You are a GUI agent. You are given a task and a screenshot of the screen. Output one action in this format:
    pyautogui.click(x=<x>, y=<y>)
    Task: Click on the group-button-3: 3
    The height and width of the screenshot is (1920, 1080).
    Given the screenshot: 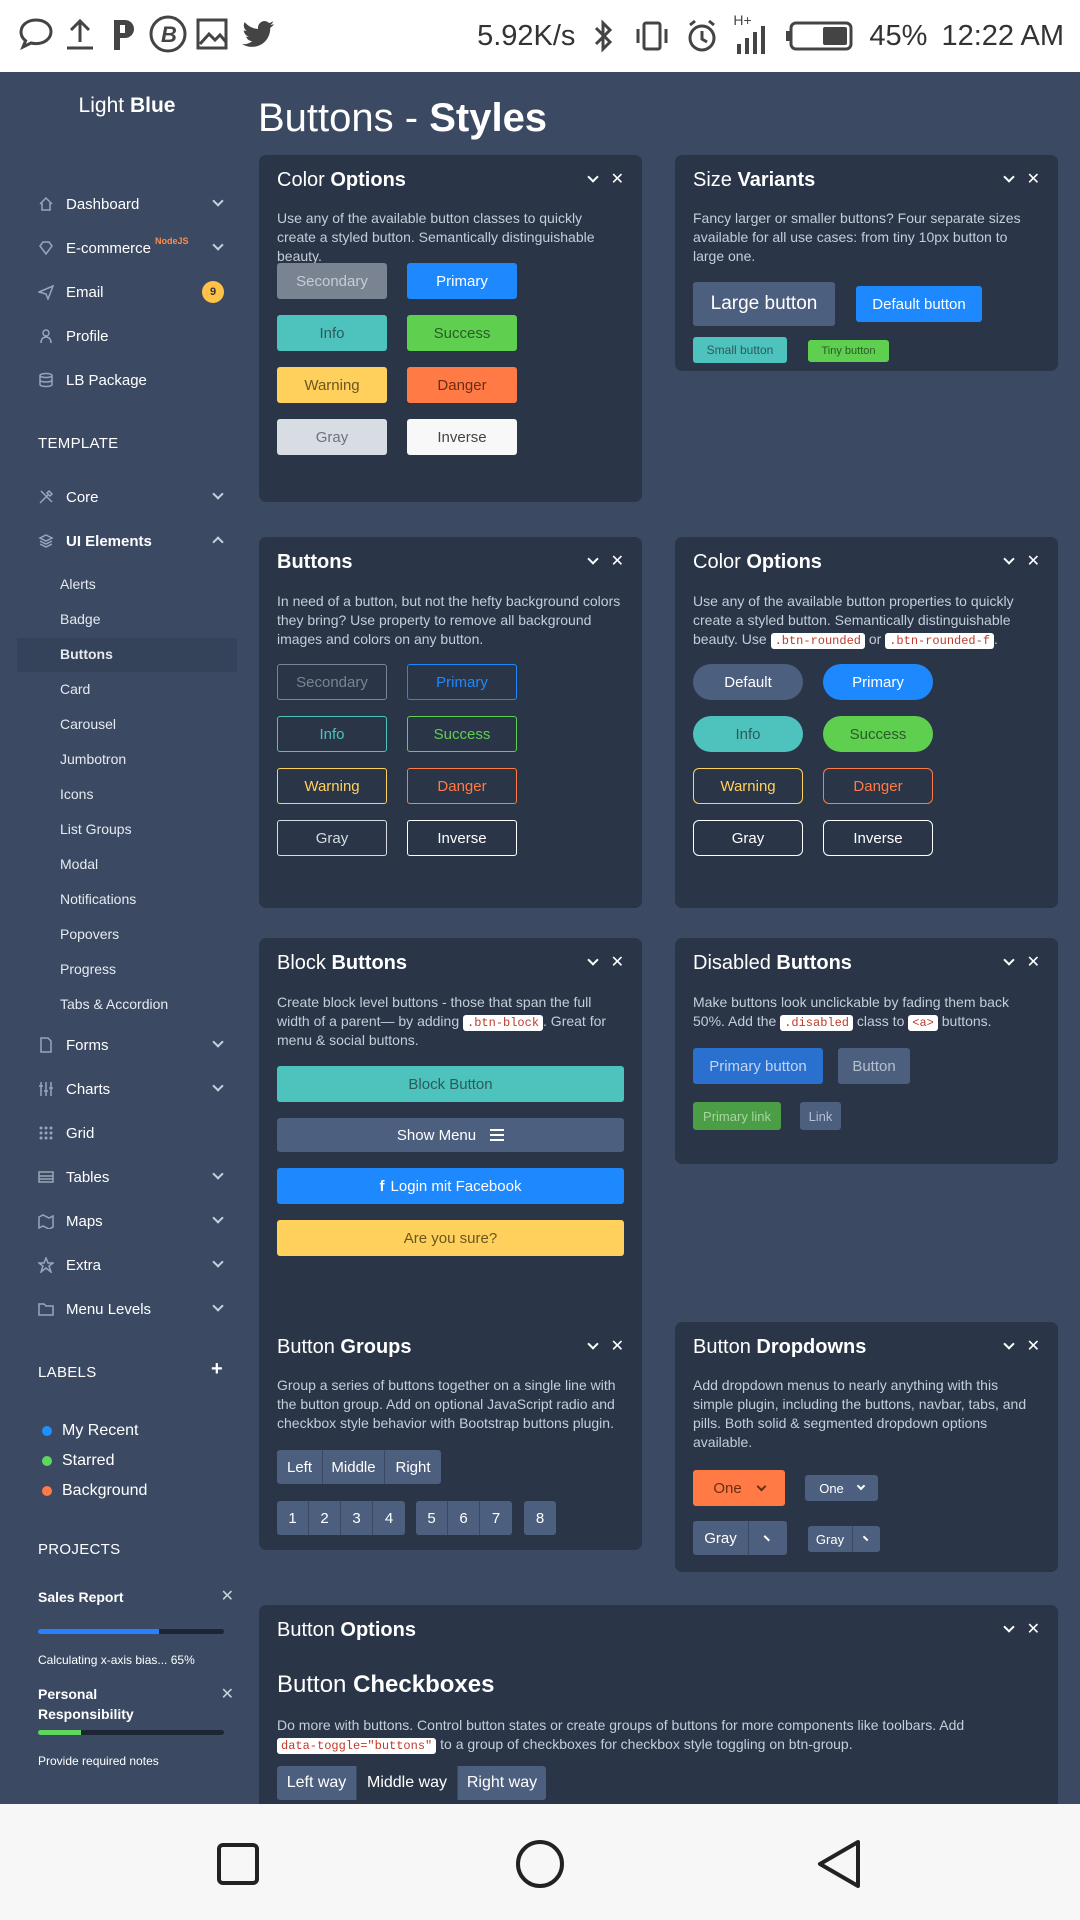 What is the action you would take?
    pyautogui.click(x=357, y=1518)
    